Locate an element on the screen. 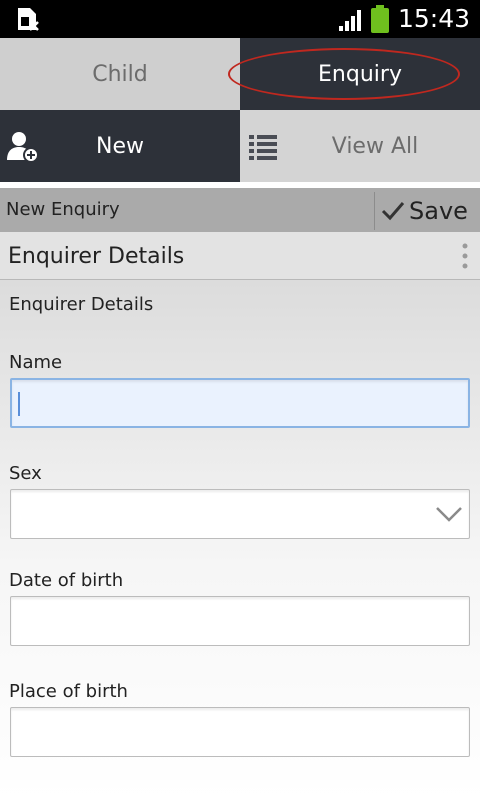 This screenshot has height=800, width=480. battery-icon is located at coordinates (380, 19).